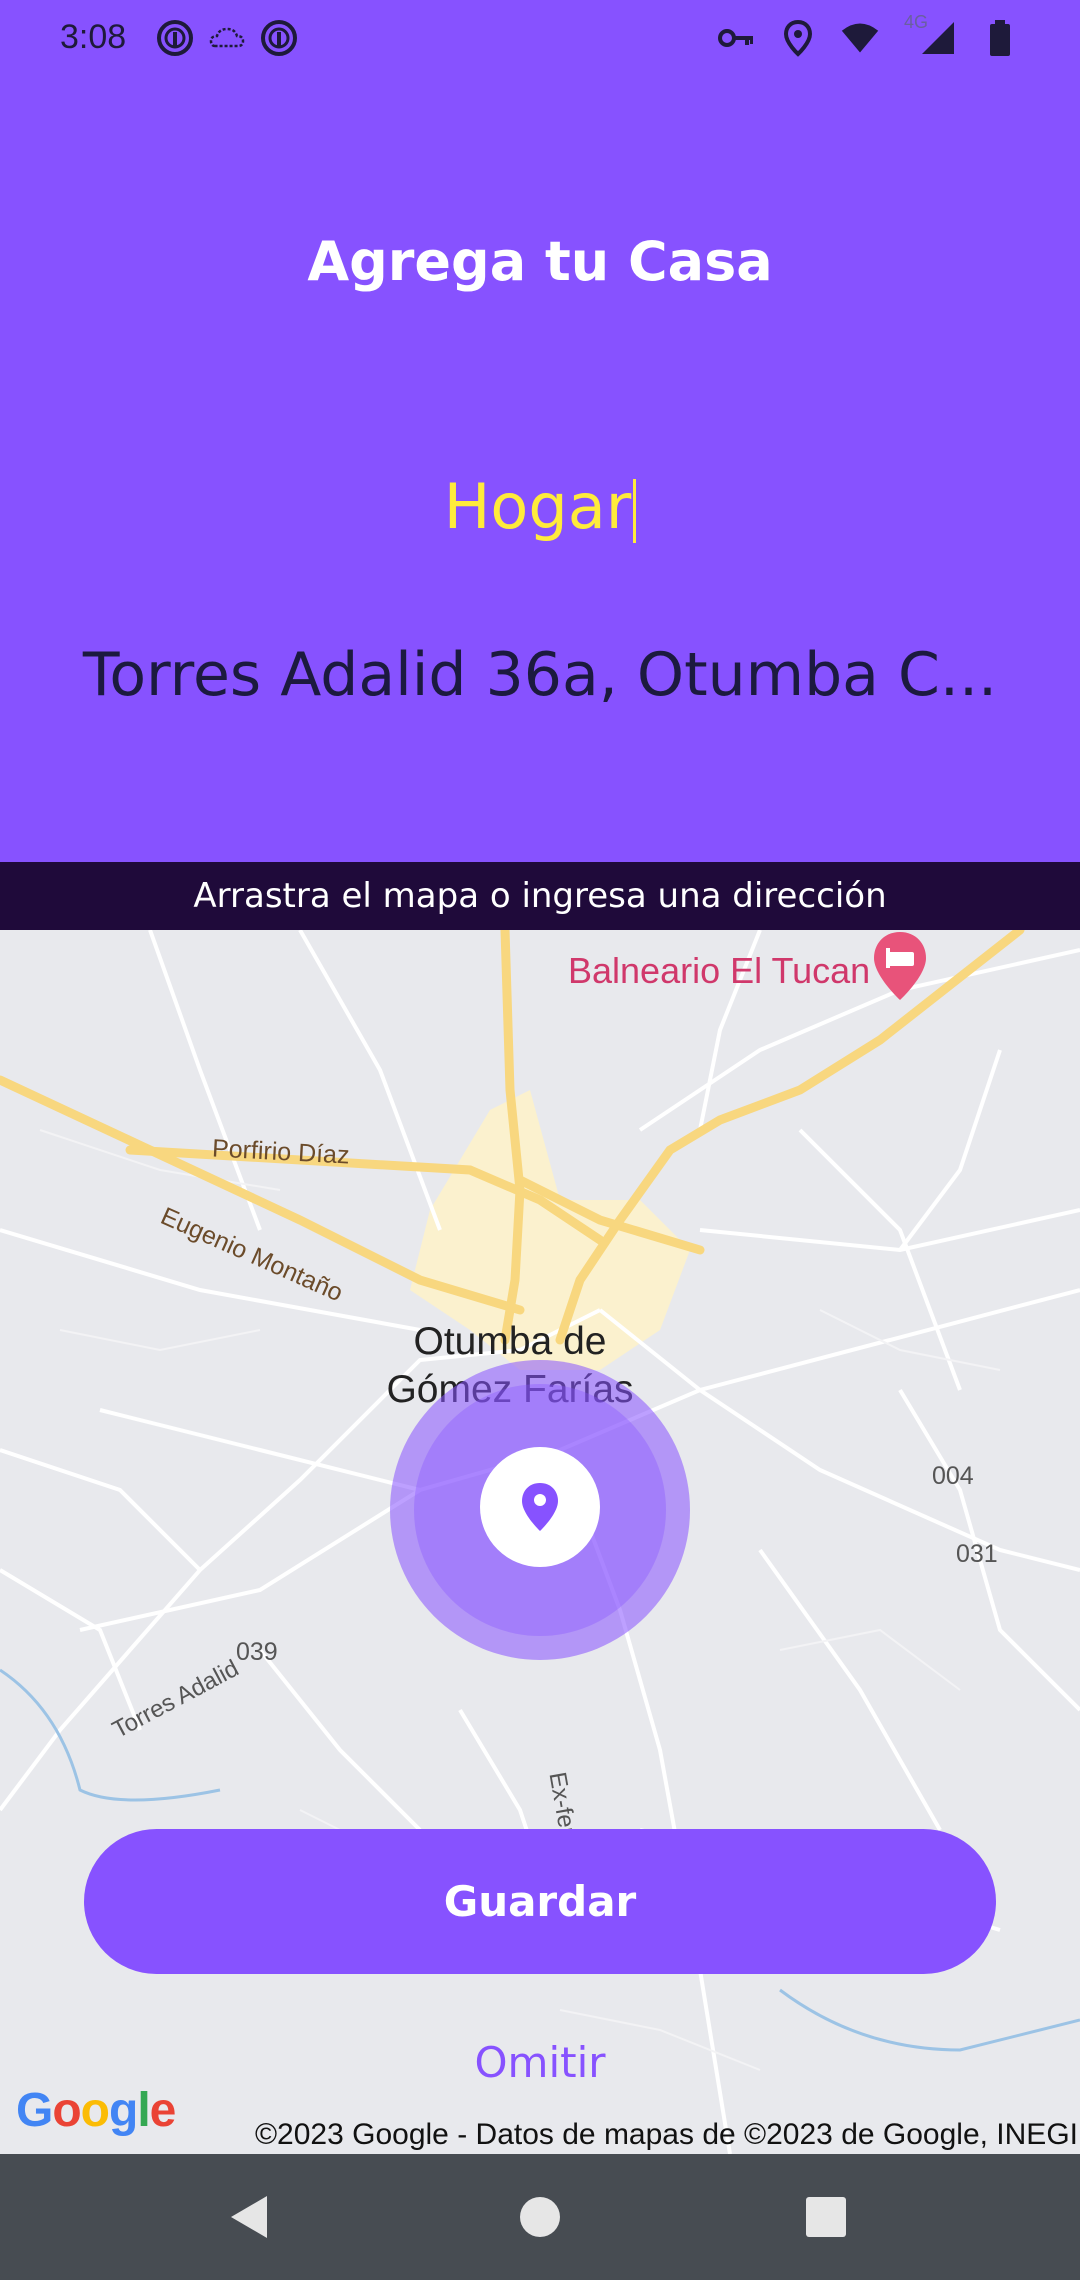 This screenshot has height=2280, width=1080. I want to click on location-pin-icon, so click(540, 1507).